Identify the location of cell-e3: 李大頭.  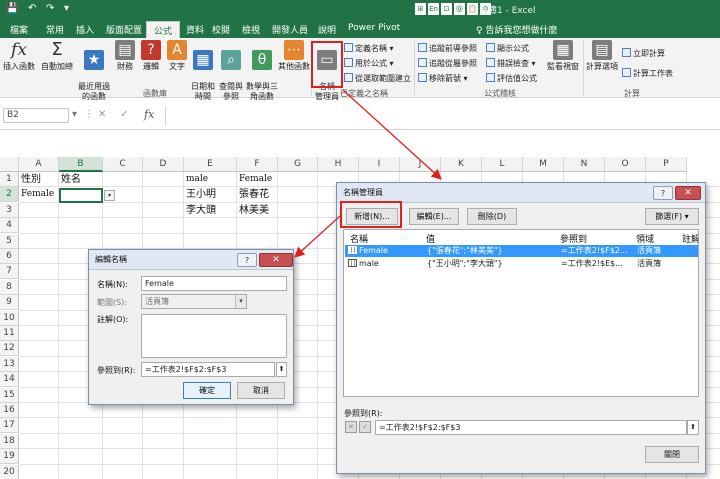
(201, 210).